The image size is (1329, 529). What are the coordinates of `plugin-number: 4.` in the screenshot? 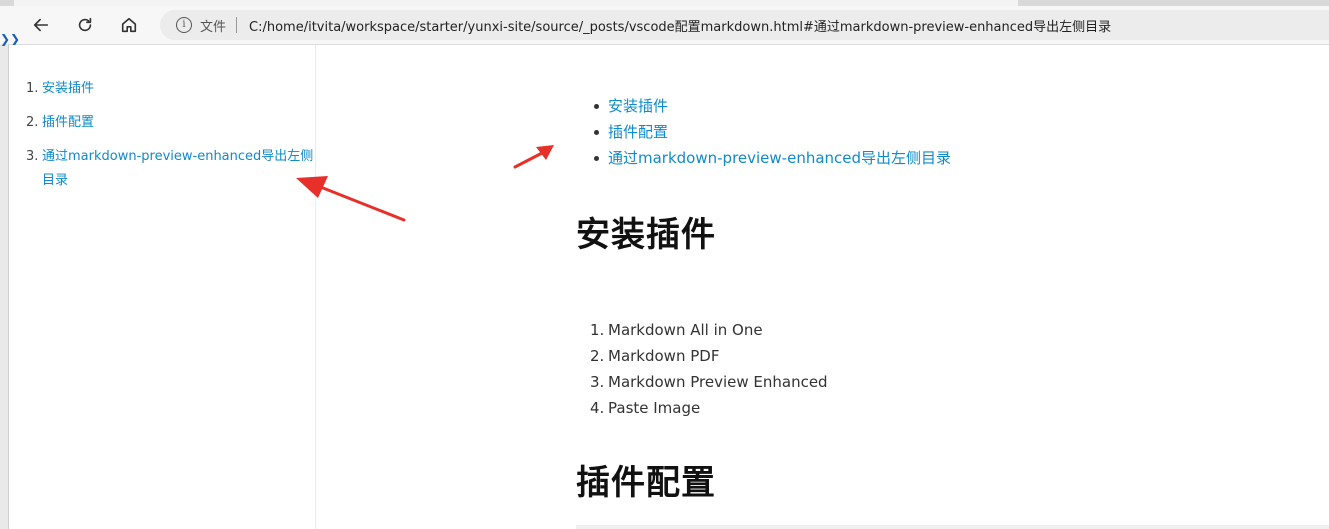 It's located at (597, 408).